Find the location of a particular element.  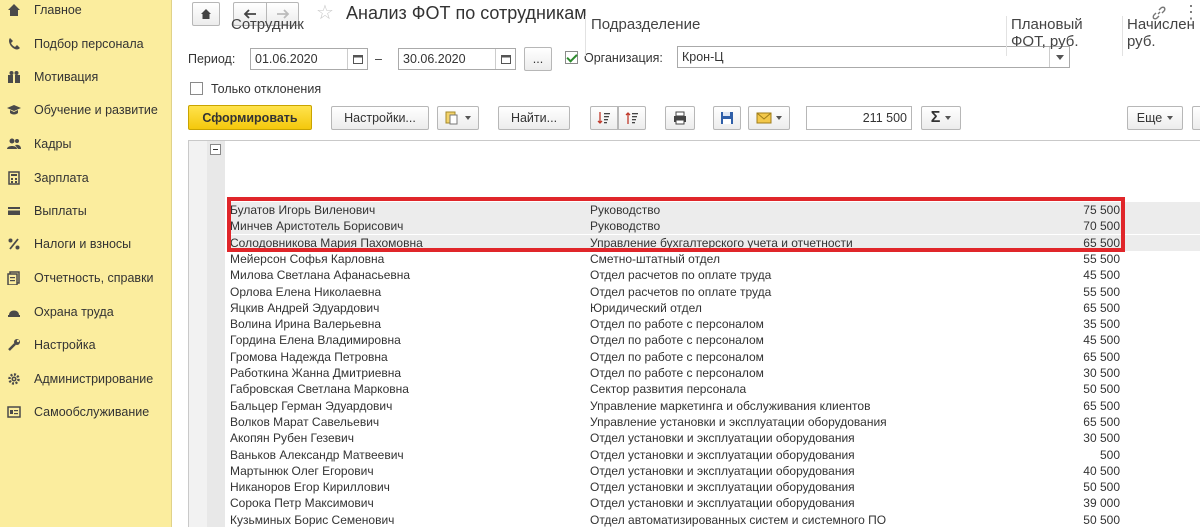

sidebar-item-label: Главное is located at coordinates (58, 10).